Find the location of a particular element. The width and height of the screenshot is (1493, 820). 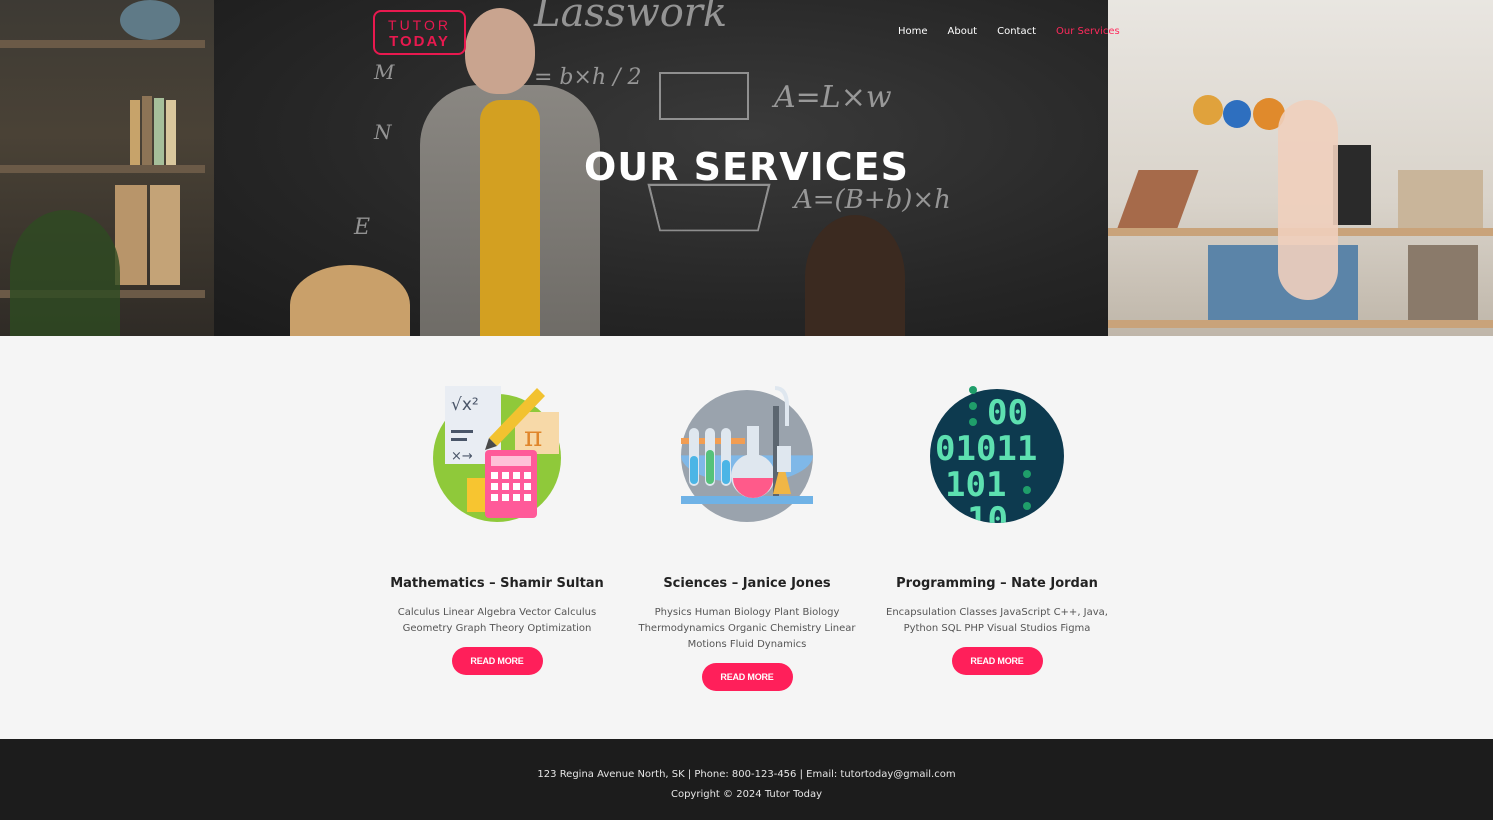

student-head-right is located at coordinates (855, 275).